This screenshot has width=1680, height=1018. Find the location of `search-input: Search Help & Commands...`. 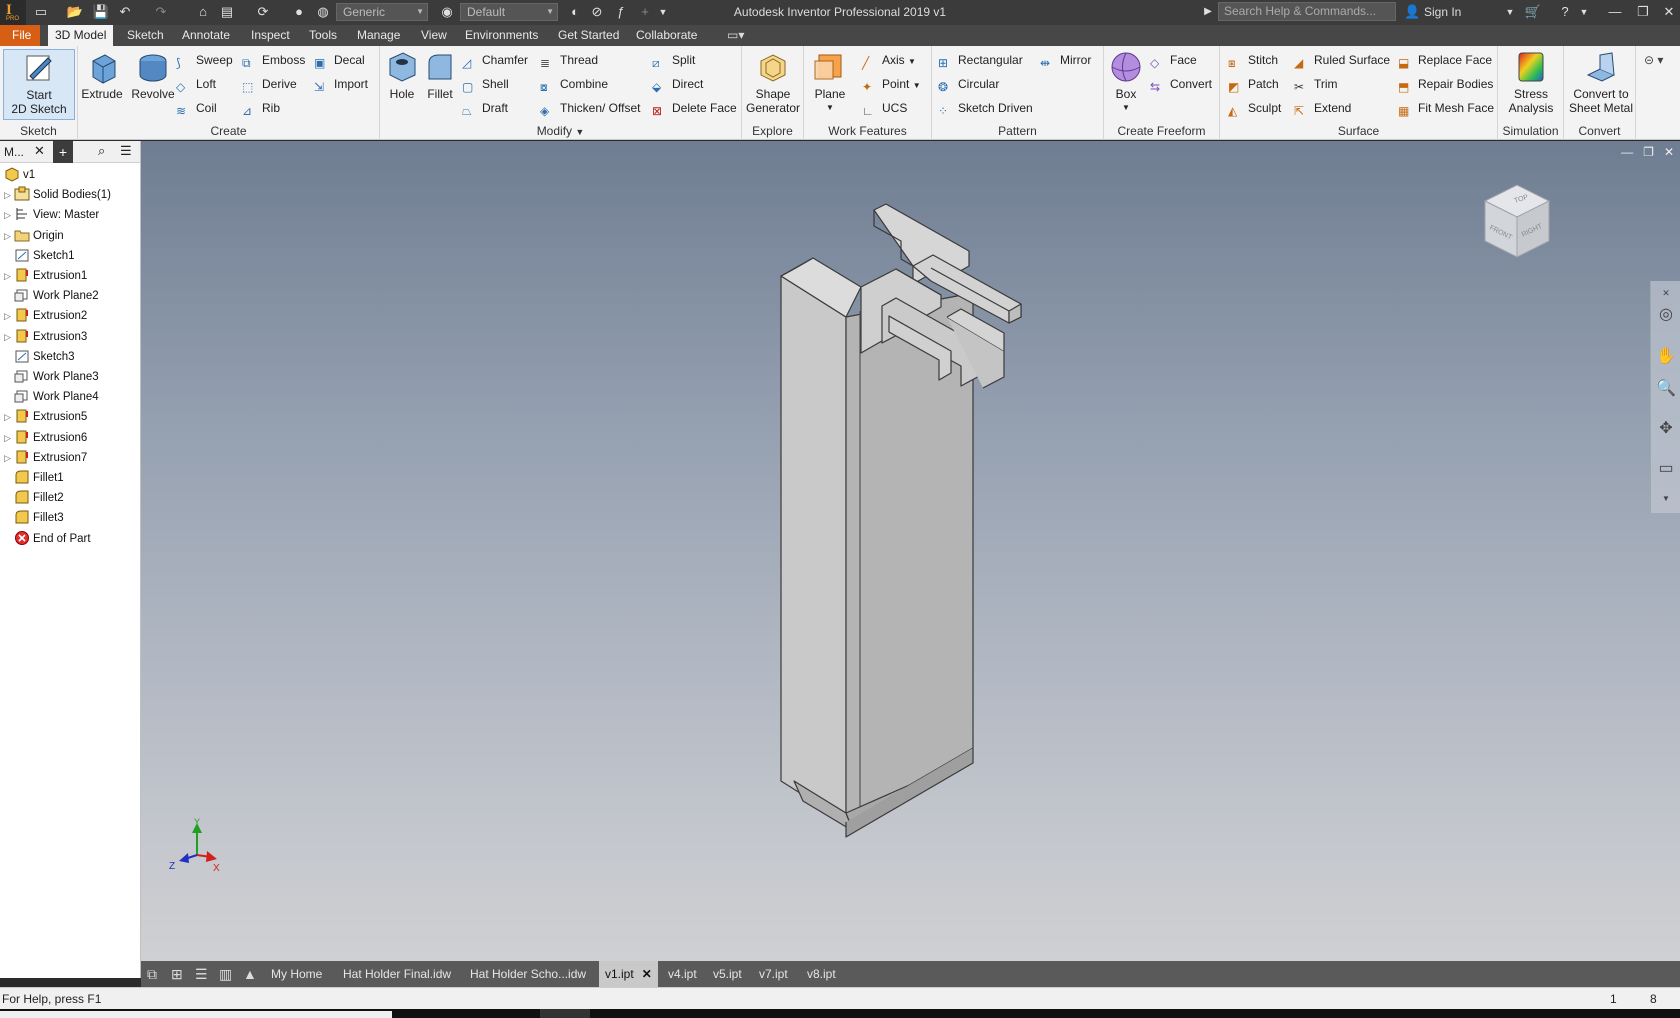

search-input: Search Help & Commands... is located at coordinates (1307, 11).